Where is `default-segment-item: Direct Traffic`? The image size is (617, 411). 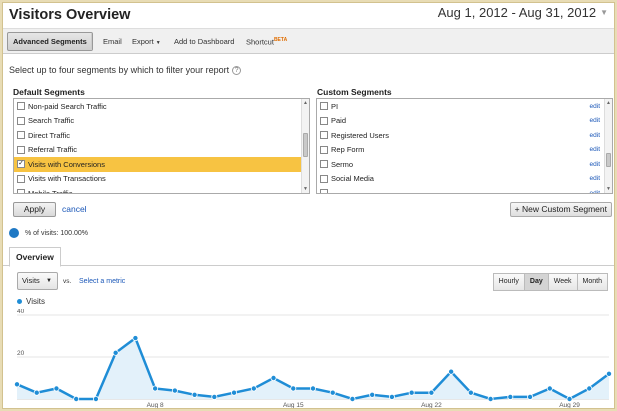 default-segment-item: Direct Traffic is located at coordinates (161, 135).